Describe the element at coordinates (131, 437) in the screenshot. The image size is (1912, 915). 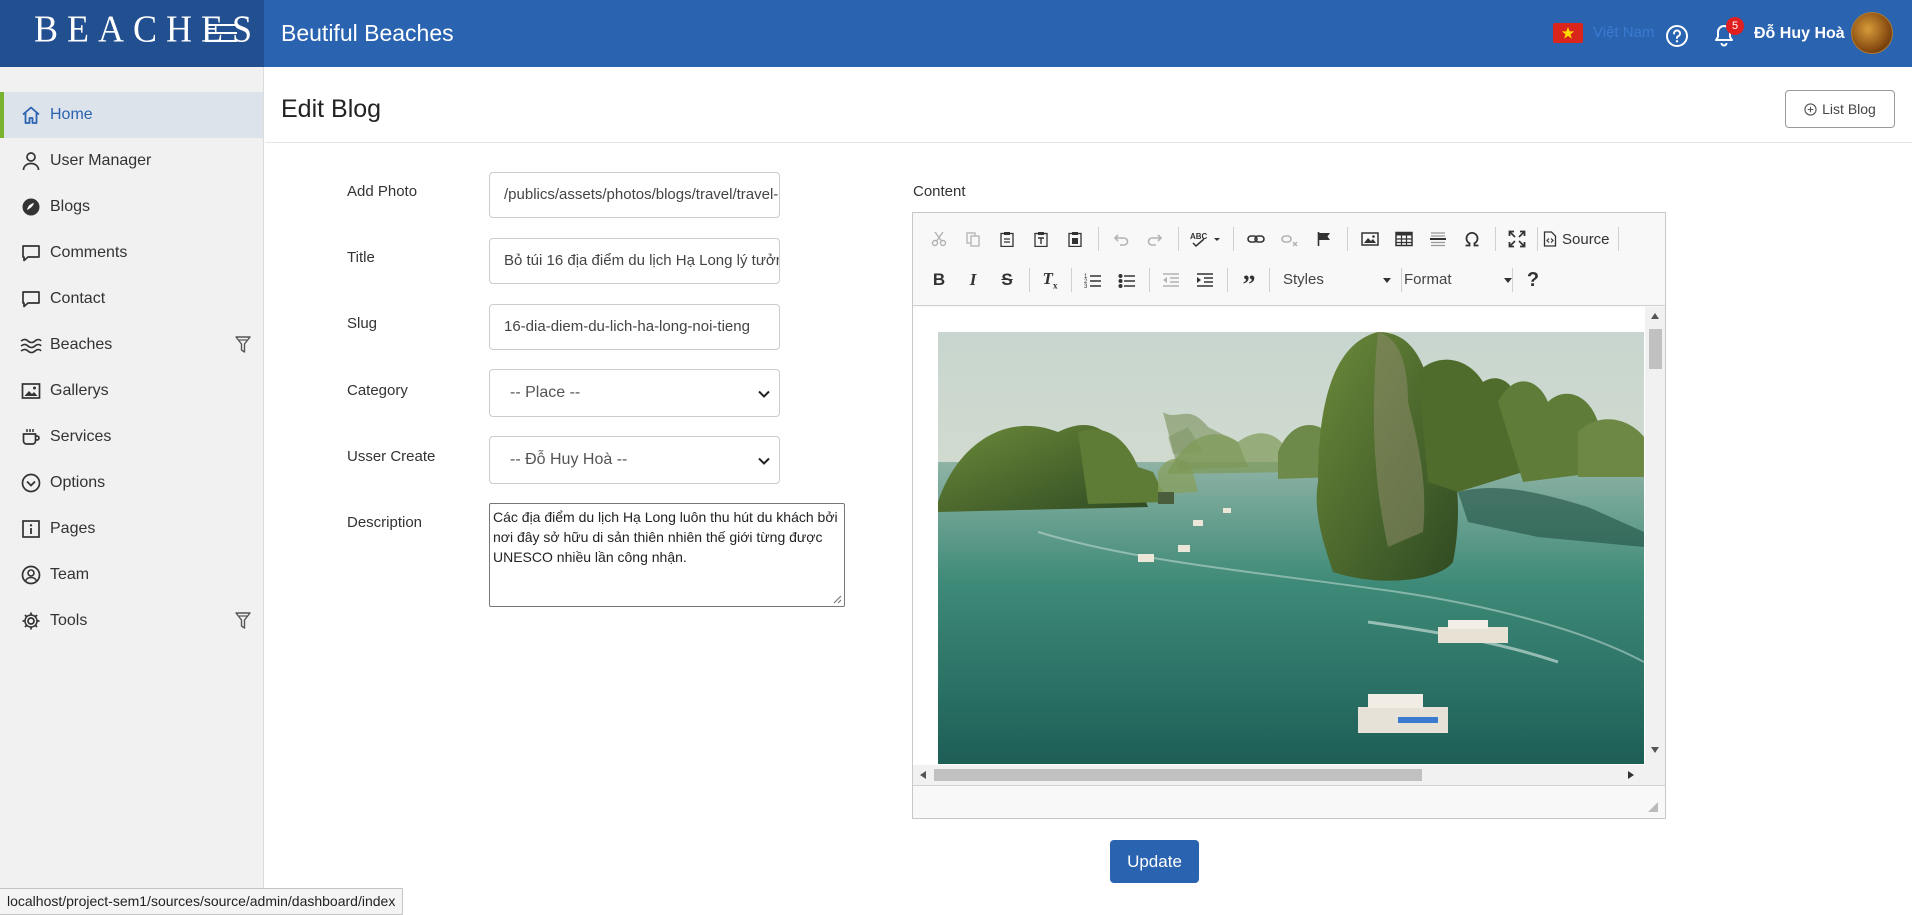
I see `sidebar-item-services: Services` at that location.